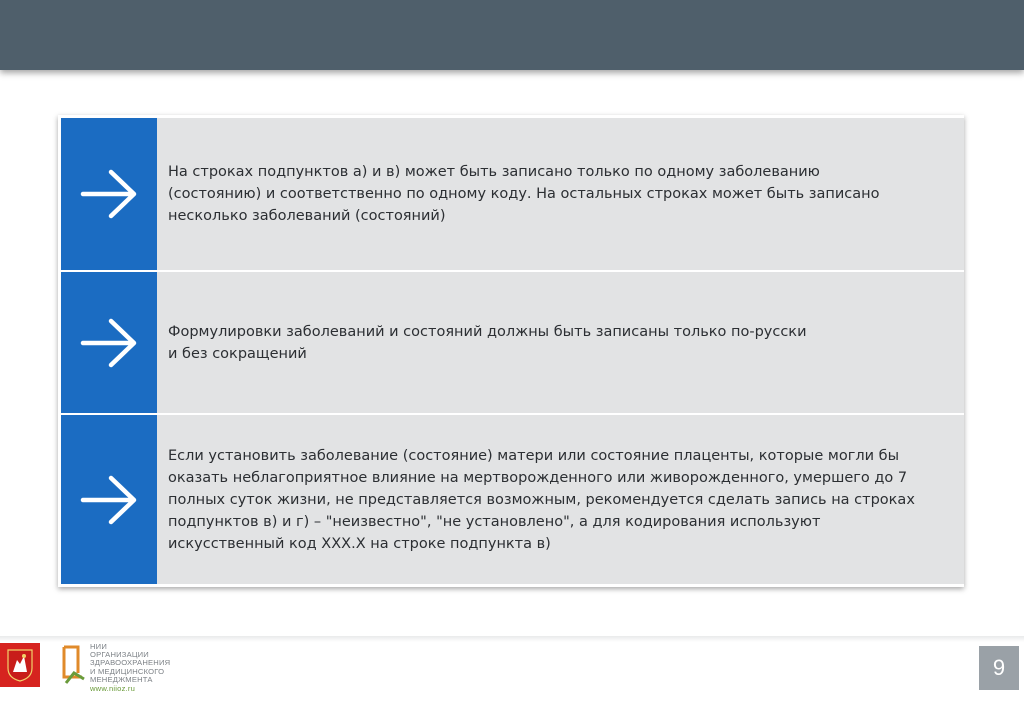 The width and height of the screenshot is (1024, 708). What do you see at coordinates (512, 35) in the screenshot?
I see `header-bar` at bounding box center [512, 35].